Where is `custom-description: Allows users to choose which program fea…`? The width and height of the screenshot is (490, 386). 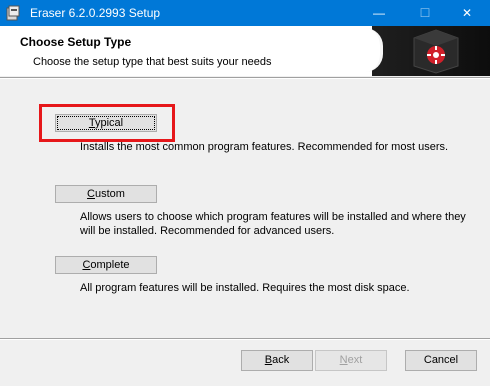
custom-description: Allows users to choose which program fea… is located at coordinates (273, 224).